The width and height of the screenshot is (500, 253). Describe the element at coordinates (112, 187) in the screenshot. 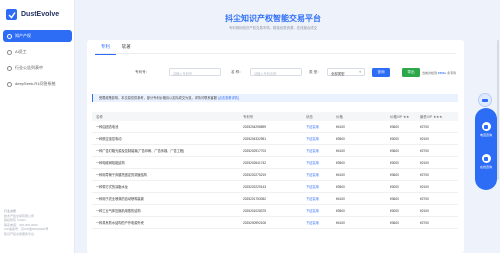

I see `name-cell: 一种带方式的涂脂水龙` at that location.